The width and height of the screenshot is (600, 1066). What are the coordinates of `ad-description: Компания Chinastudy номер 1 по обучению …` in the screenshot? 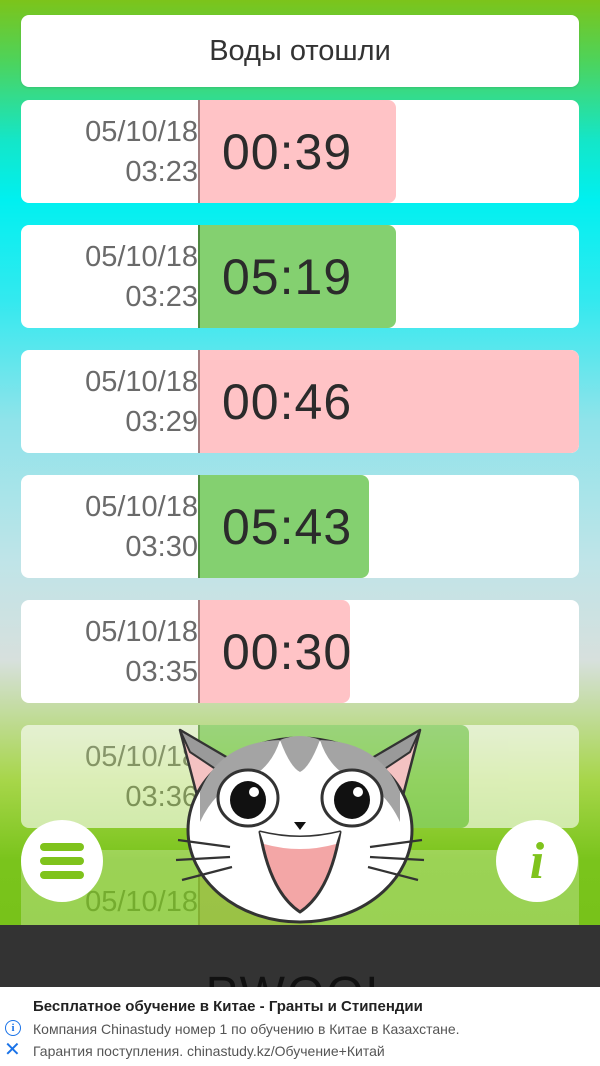 It's located at (246, 1029).